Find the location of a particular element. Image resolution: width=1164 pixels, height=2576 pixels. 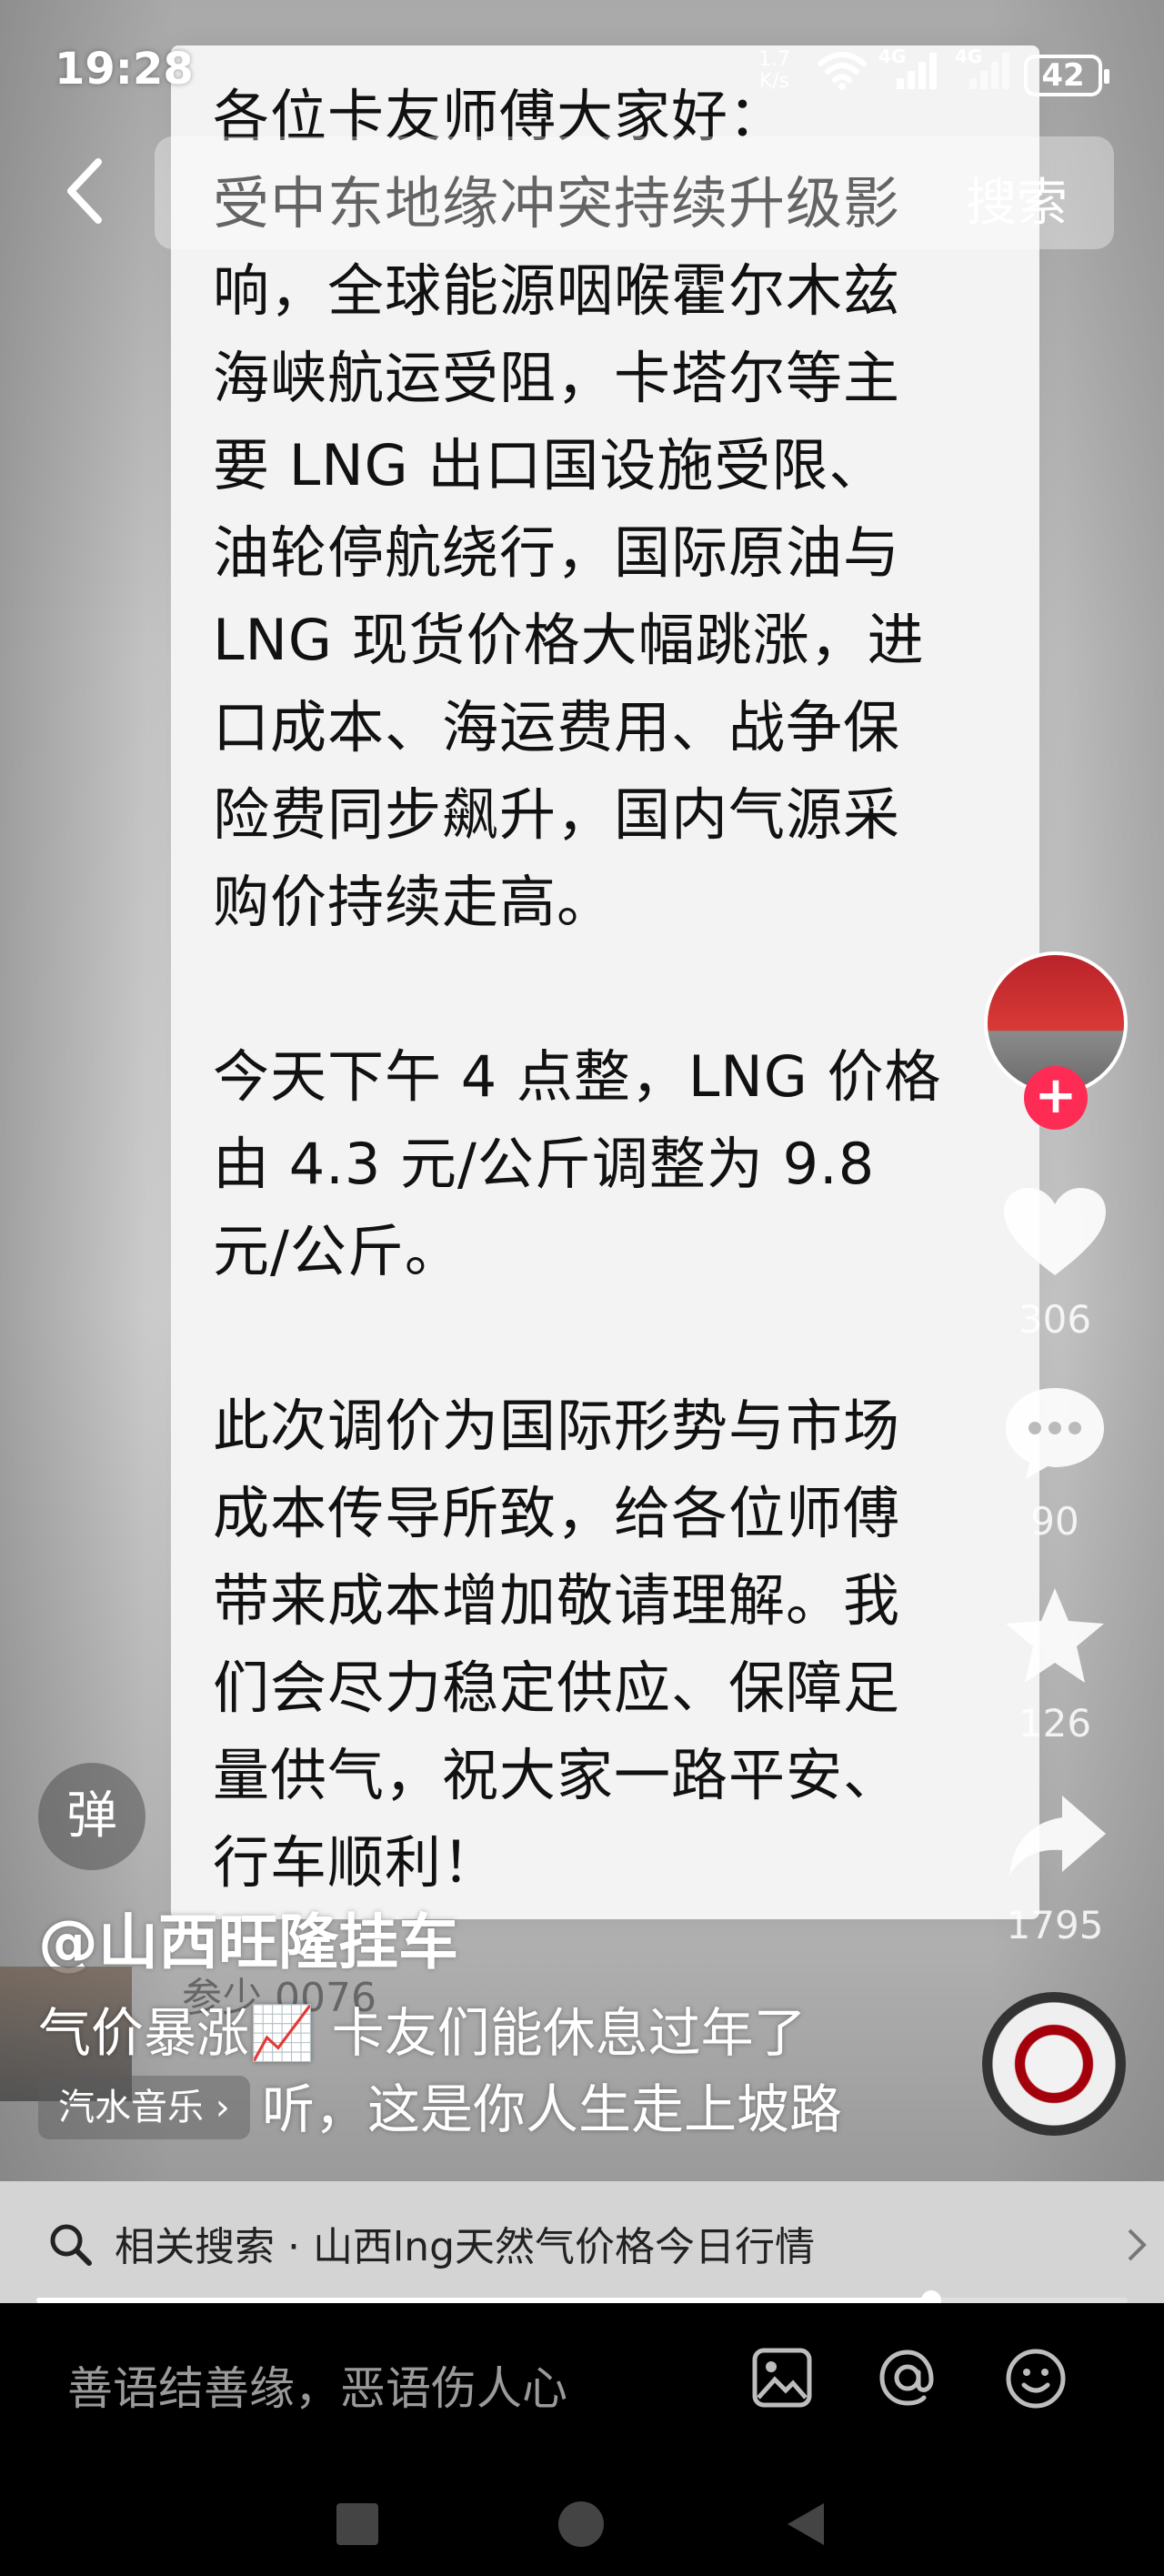

battery-indicator: 42 is located at coordinates (1066, 75).